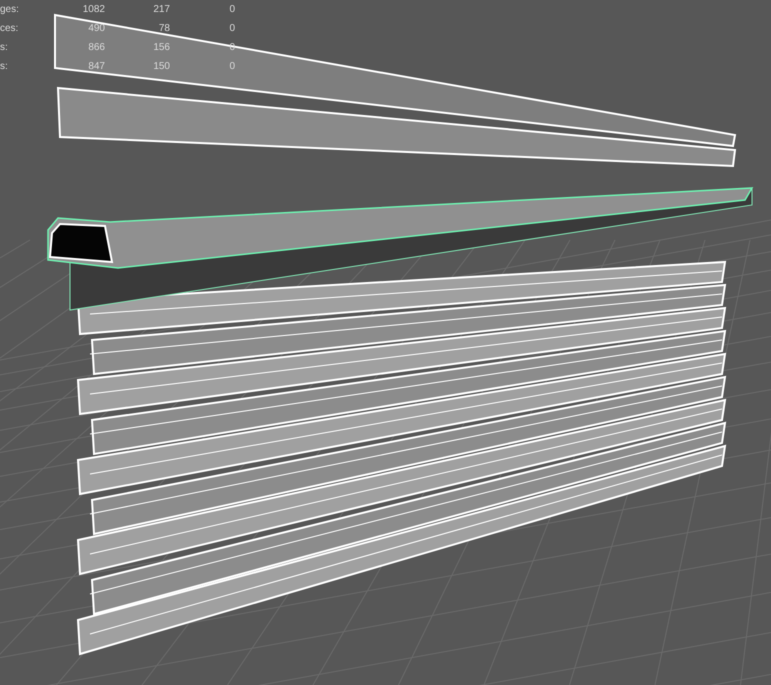 This screenshot has height=685, width=771. Describe the element at coordinates (94, 10) in the screenshot. I see `hud-value: 1082` at that location.